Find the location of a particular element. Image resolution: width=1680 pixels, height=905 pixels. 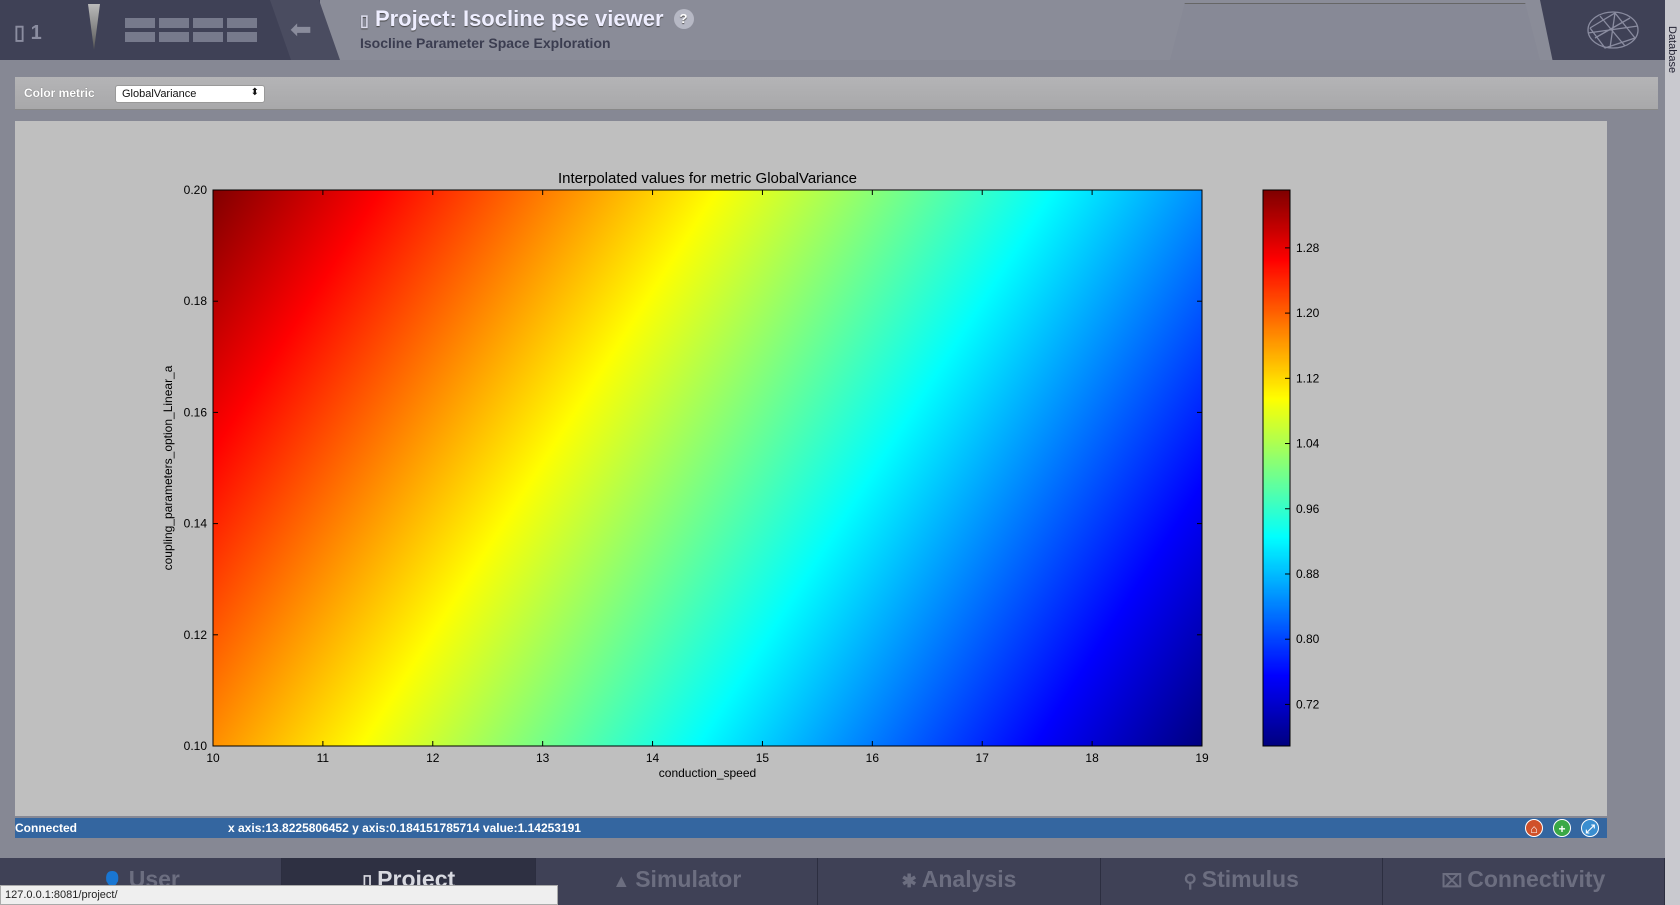

gear-icon: ✱ is located at coordinates (911, 881).